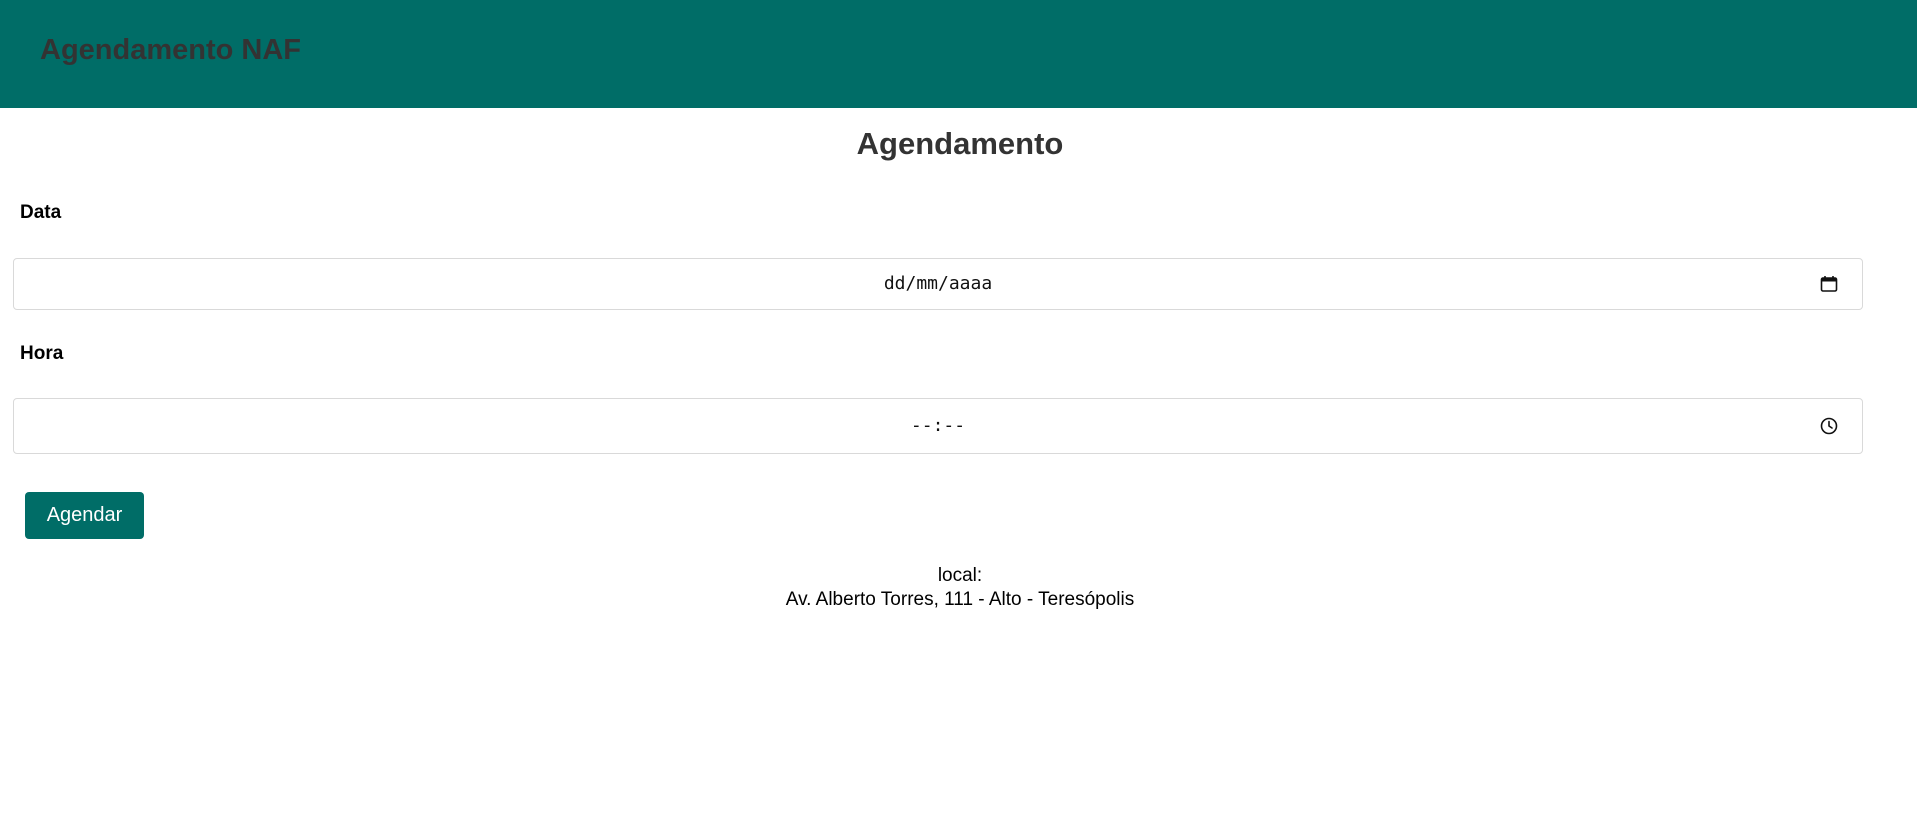  What do you see at coordinates (42, 353) in the screenshot?
I see `time-label: Hora` at bounding box center [42, 353].